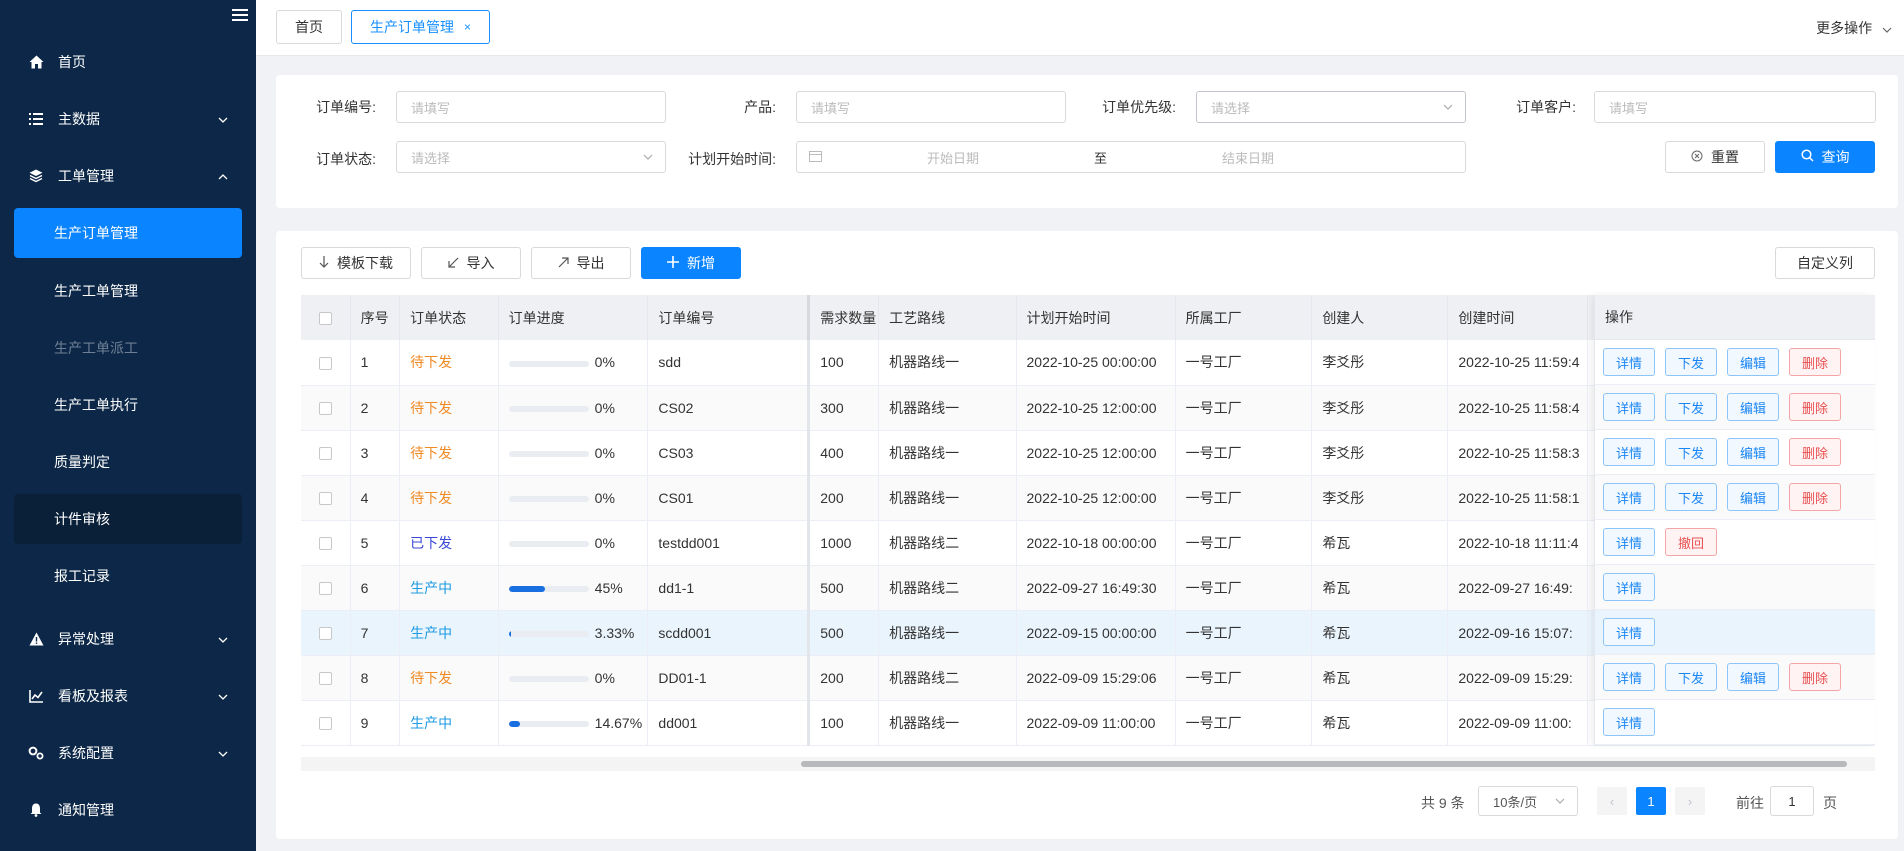 This screenshot has width=1904, height=851. I want to click on cell-plan-start: 2022-09-27 16:49:30, so click(1096, 588).